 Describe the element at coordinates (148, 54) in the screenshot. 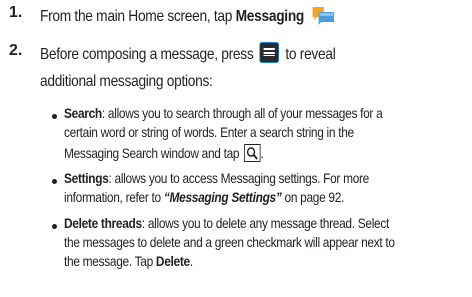

I see `step-2-text-before: Before composing a message, press` at that location.